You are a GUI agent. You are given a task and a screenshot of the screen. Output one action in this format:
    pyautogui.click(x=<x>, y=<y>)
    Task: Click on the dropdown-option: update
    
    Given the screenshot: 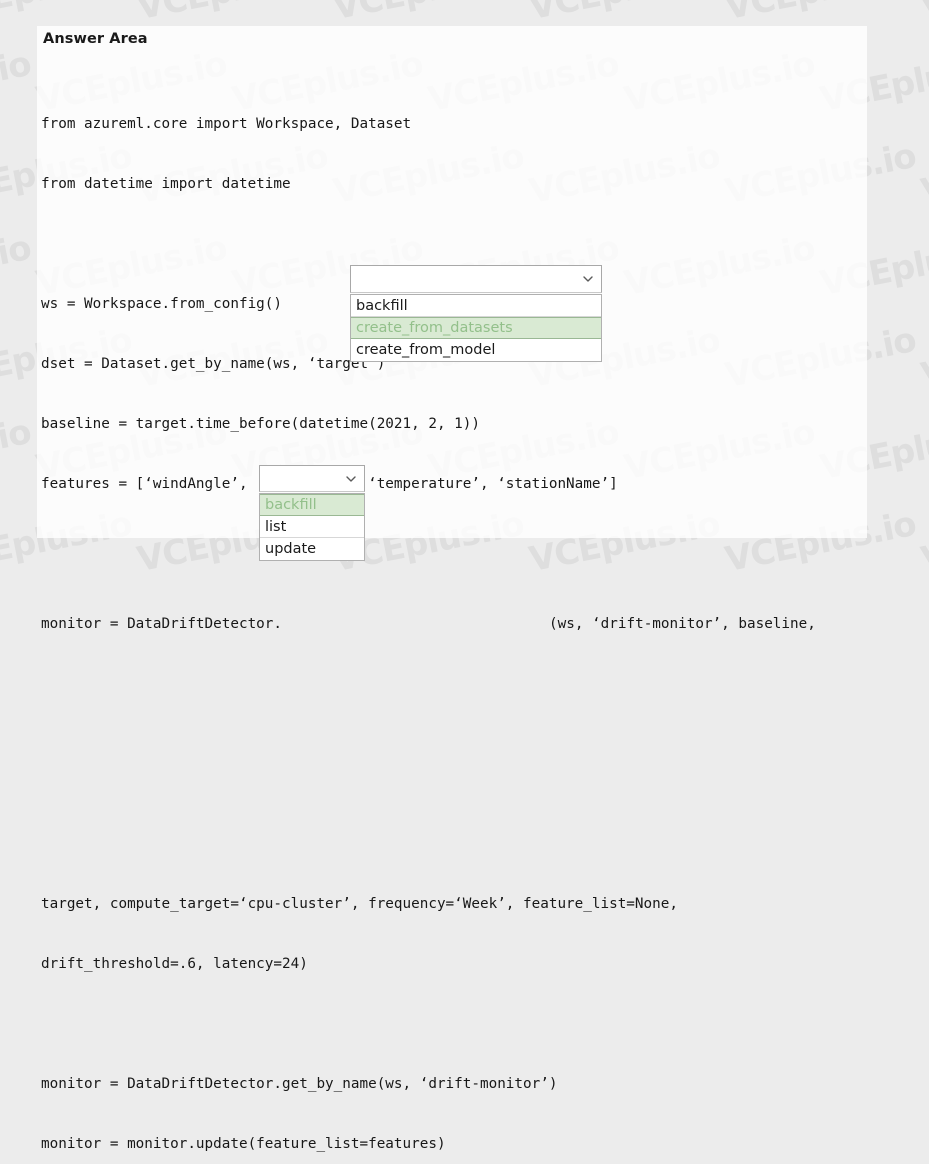 What is the action you would take?
    pyautogui.click(x=312, y=549)
    